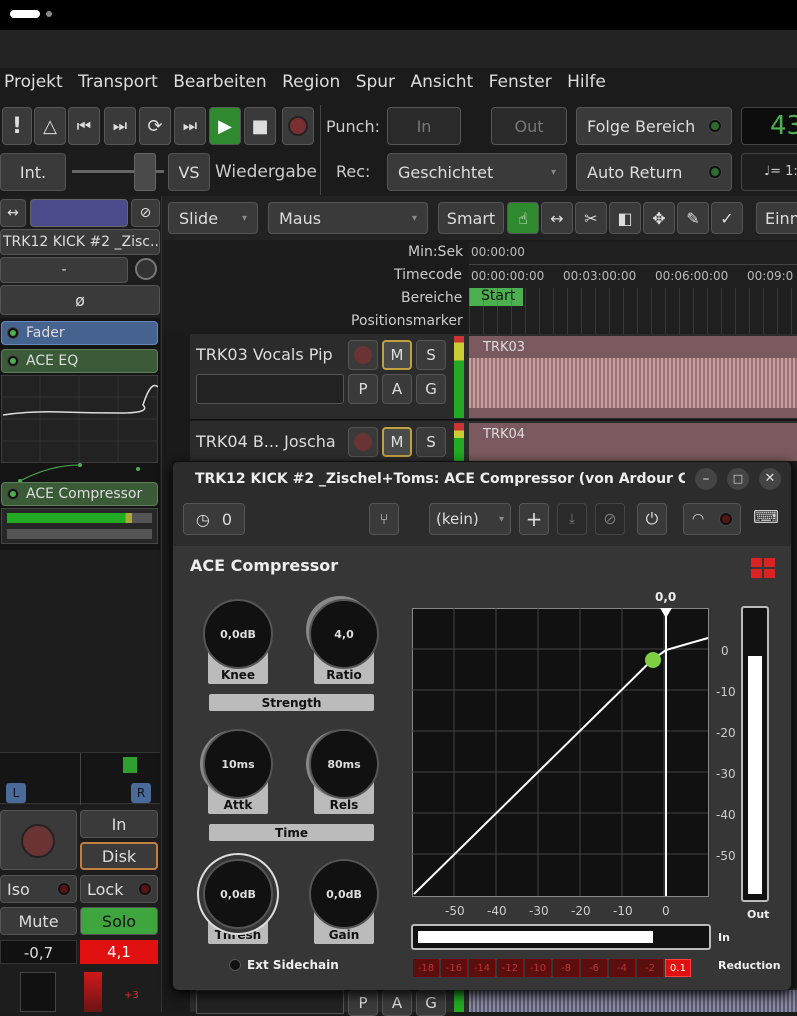 This screenshot has width=797, height=1016. What do you see at coordinates (344, 634) in the screenshot?
I see `ratio-knob: 4,0` at bounding box center [344, 634].